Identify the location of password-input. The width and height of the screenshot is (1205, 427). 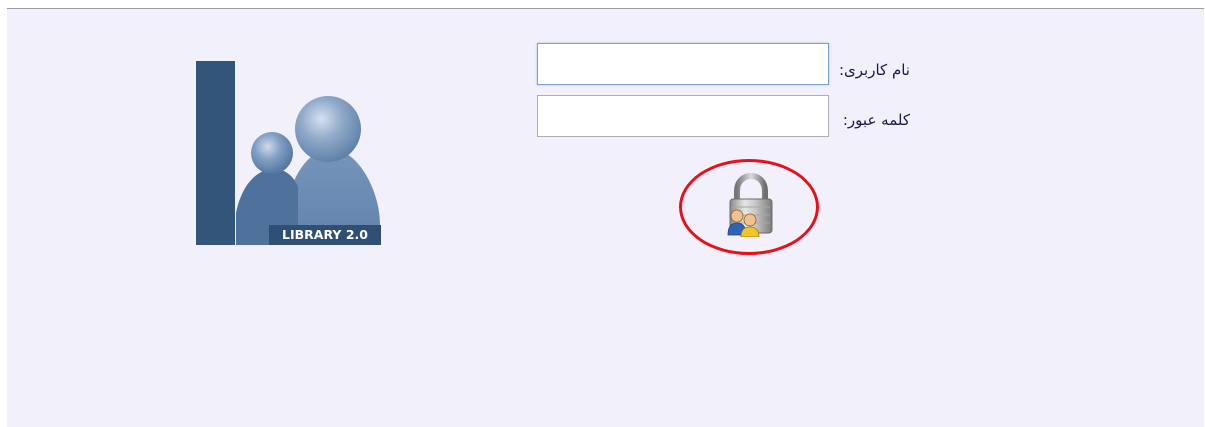
(683, 116).